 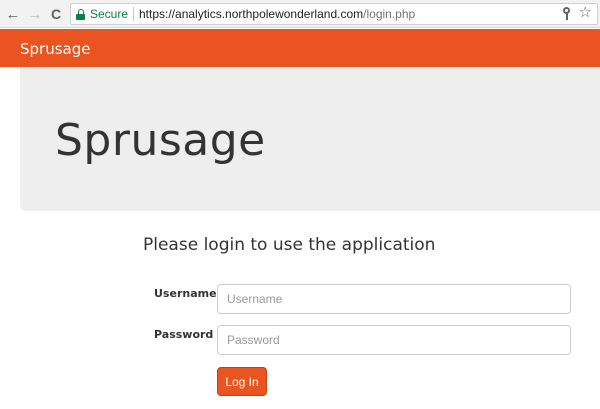 What do you see at coordinates (133, 14) in the screenshot?
I see `omnibox-divider` at bounding box center [133, 14].